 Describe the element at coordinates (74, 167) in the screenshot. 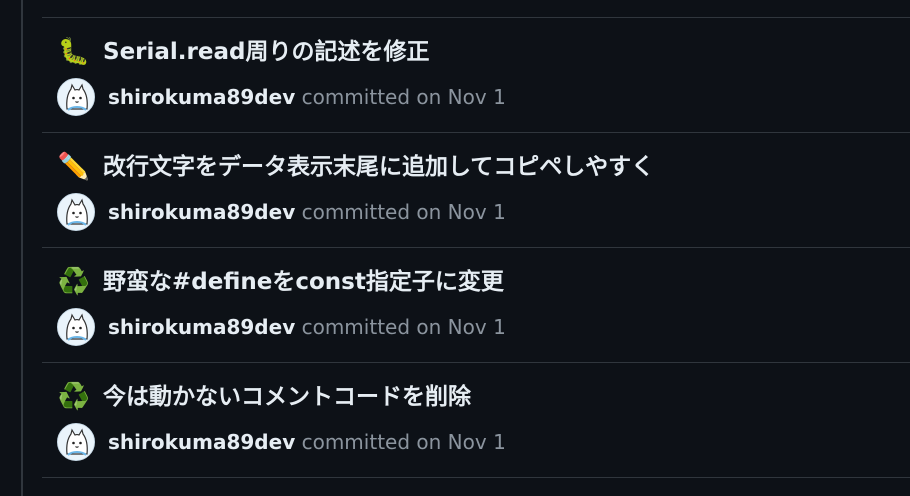

I see `pencil-emoji-icon: ✏️` at that location.